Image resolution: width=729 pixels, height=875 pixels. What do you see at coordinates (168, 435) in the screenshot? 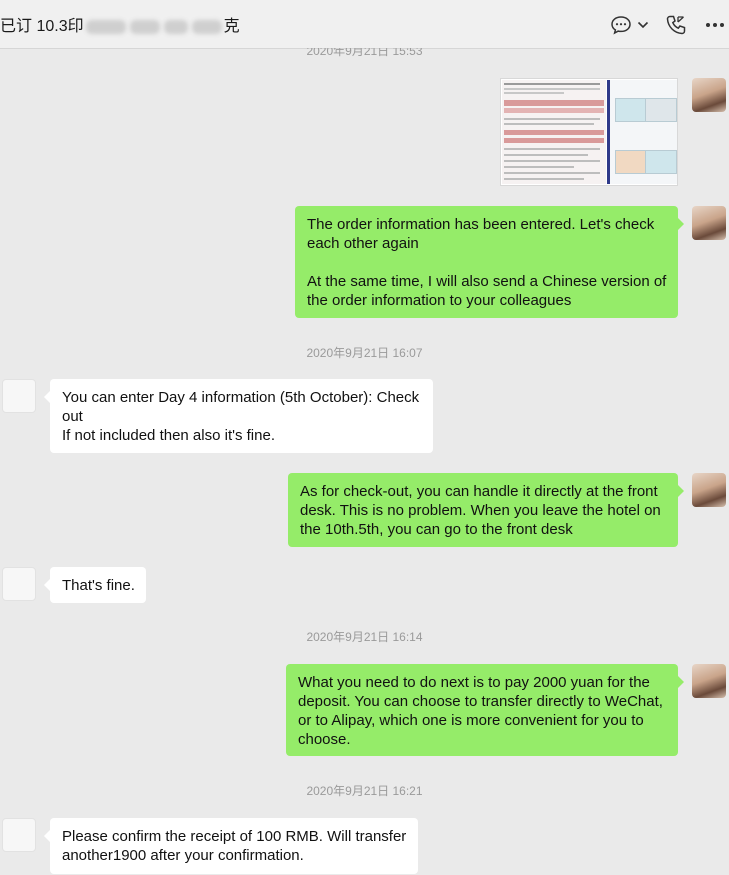
I see `message-line: If not included then also it's fine.` at bounding box center [168, 435].